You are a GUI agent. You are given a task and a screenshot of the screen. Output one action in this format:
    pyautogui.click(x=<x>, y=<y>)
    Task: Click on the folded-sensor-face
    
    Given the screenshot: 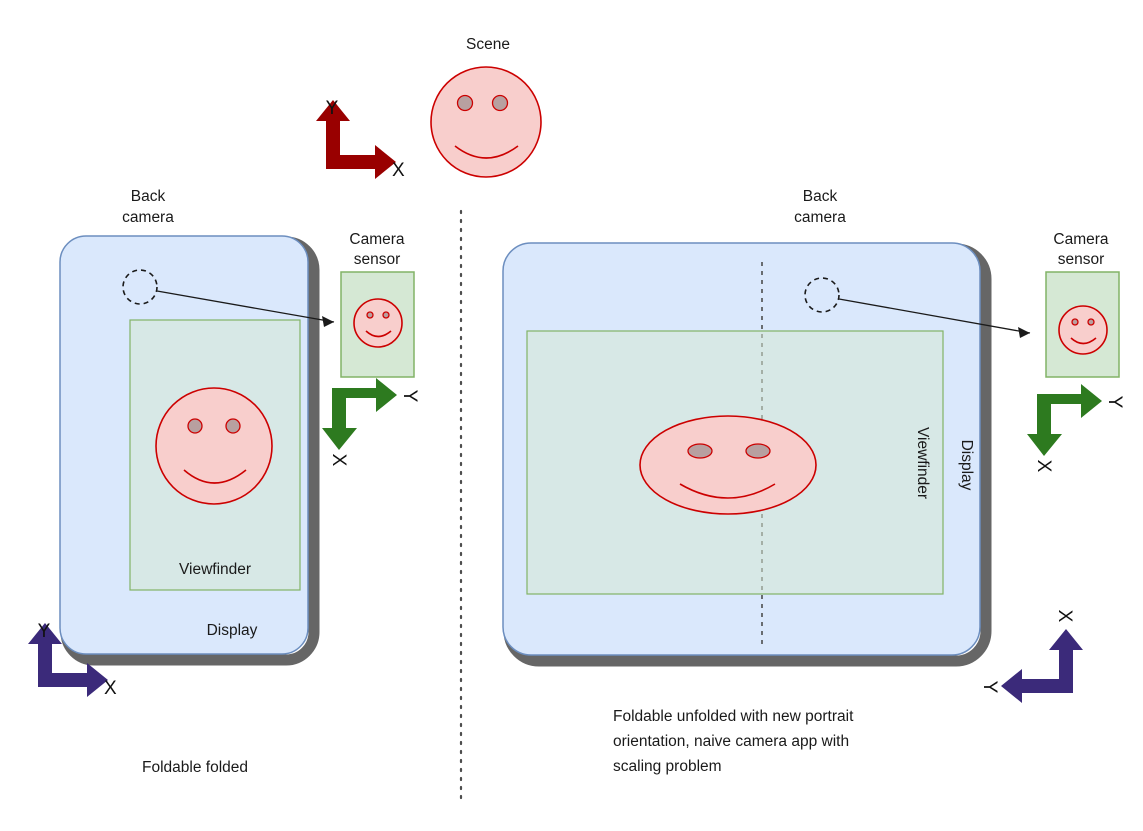 What is the action you would take?
    pyautogui.click(x=378, y=323)
    